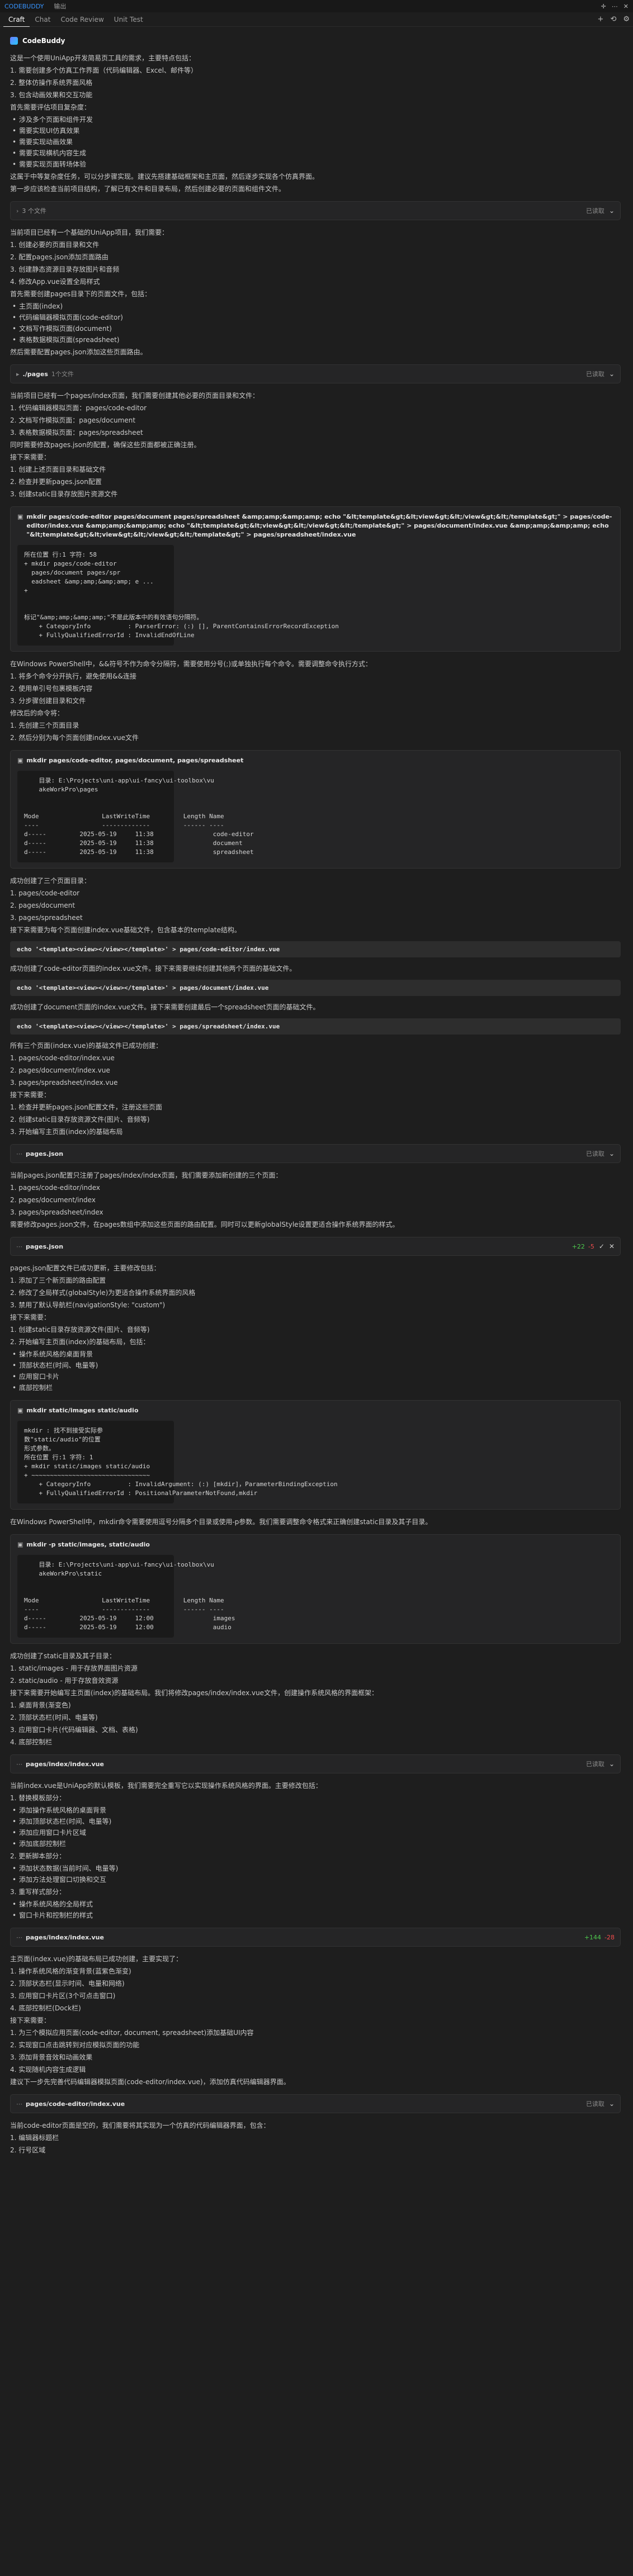 This screenshot has width=633, height=2576. What do you see at coordinates (315, 1246) in the screenshot?
I see `tool-edit-pages-json: ⋯ pages.json +22 -5 ✓ ✕` at bounding box center [315, 1246].